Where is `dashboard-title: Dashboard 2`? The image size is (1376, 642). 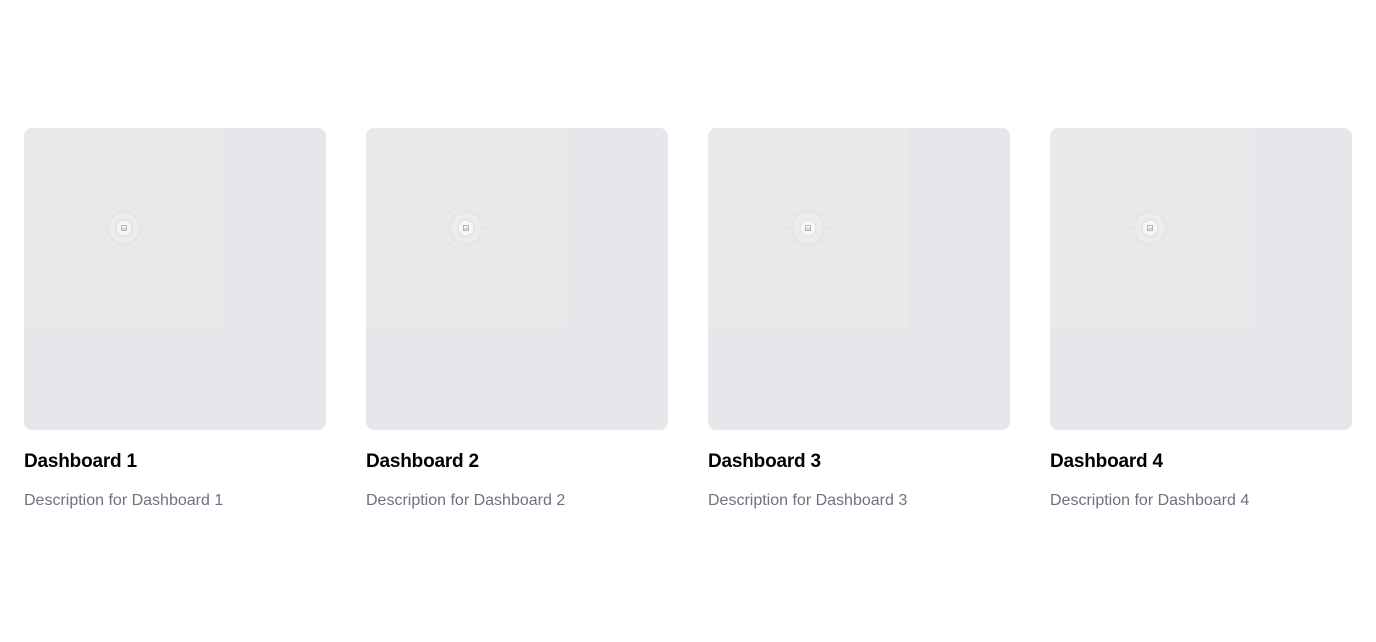 dashboard-title: Dashboard 2 is located at coordinates (517, 462).